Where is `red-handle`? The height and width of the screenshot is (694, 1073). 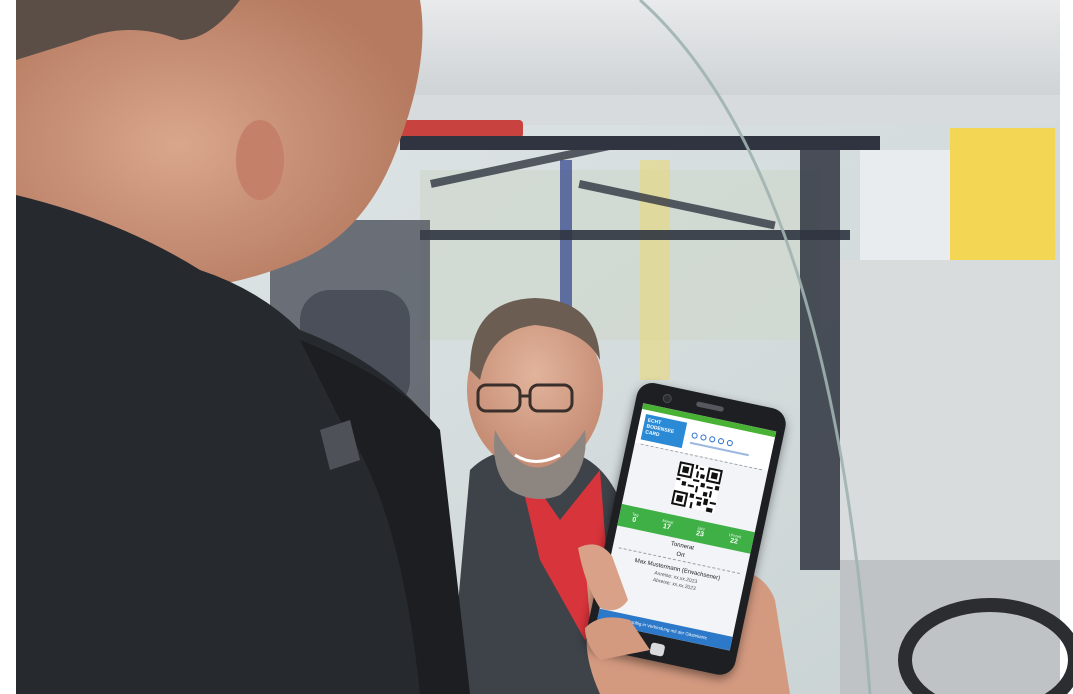
red-handle is located at coordinates (460, 129).